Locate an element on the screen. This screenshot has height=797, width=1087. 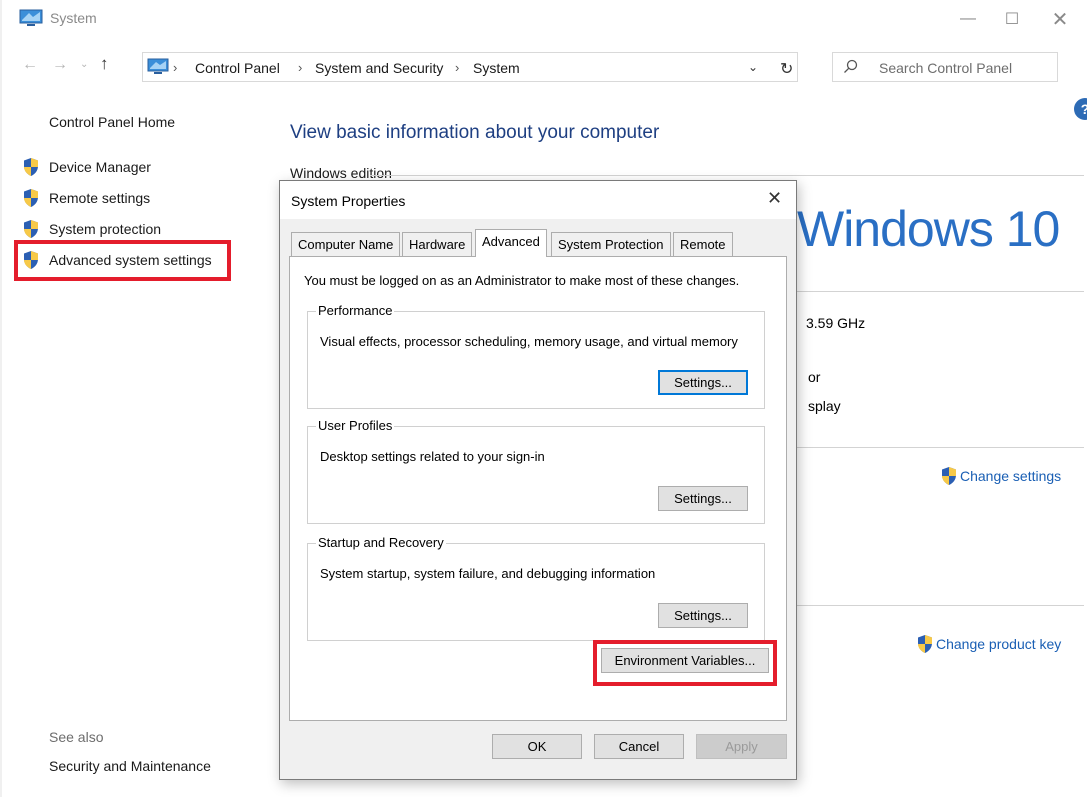
see-also-heading: See also is located at coordinates (76, 737).